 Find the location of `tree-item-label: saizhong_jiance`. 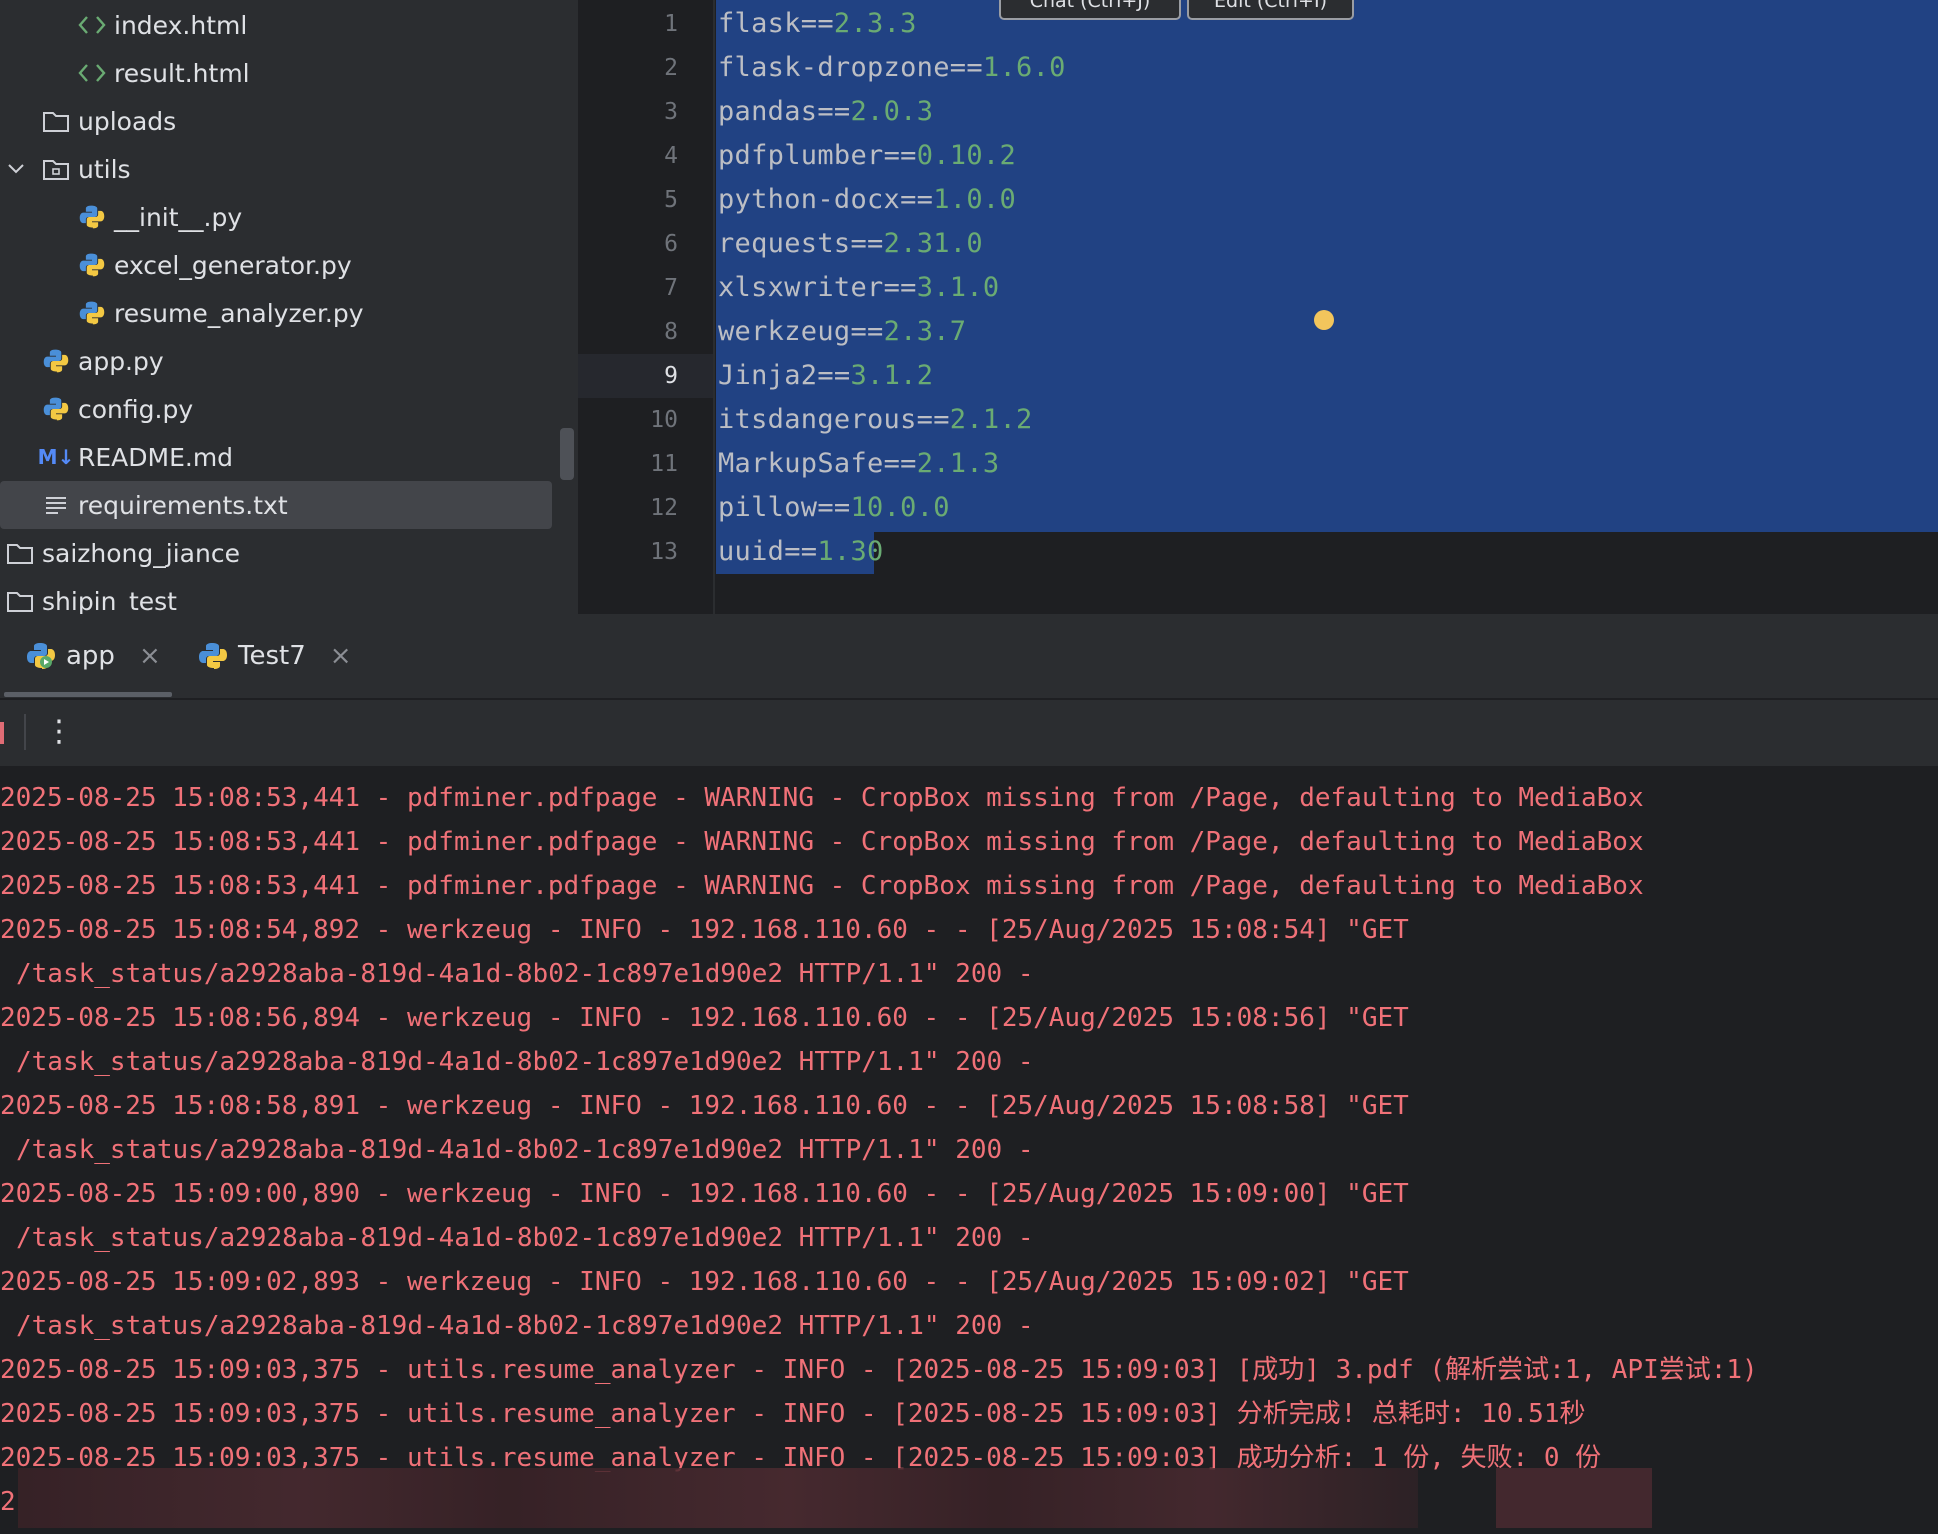

tree-item-label: saizhong_jiance is located at coordinates (141, 553).